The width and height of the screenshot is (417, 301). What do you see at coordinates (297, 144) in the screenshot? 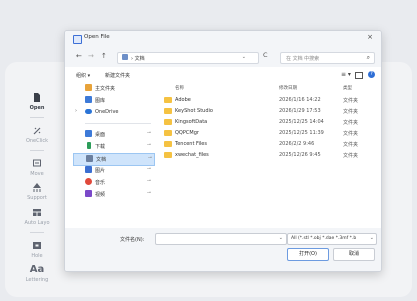
I see `file-date: 2026/2/2 9:46` at bounding box center [297, 144].